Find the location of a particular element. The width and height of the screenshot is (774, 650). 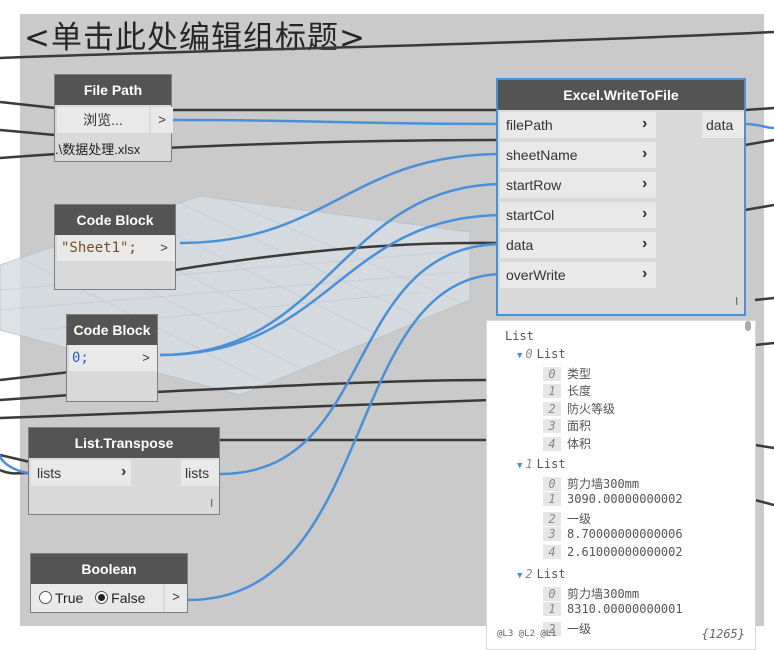

list-item-value: 面积 is located at coordinates (579, 426).